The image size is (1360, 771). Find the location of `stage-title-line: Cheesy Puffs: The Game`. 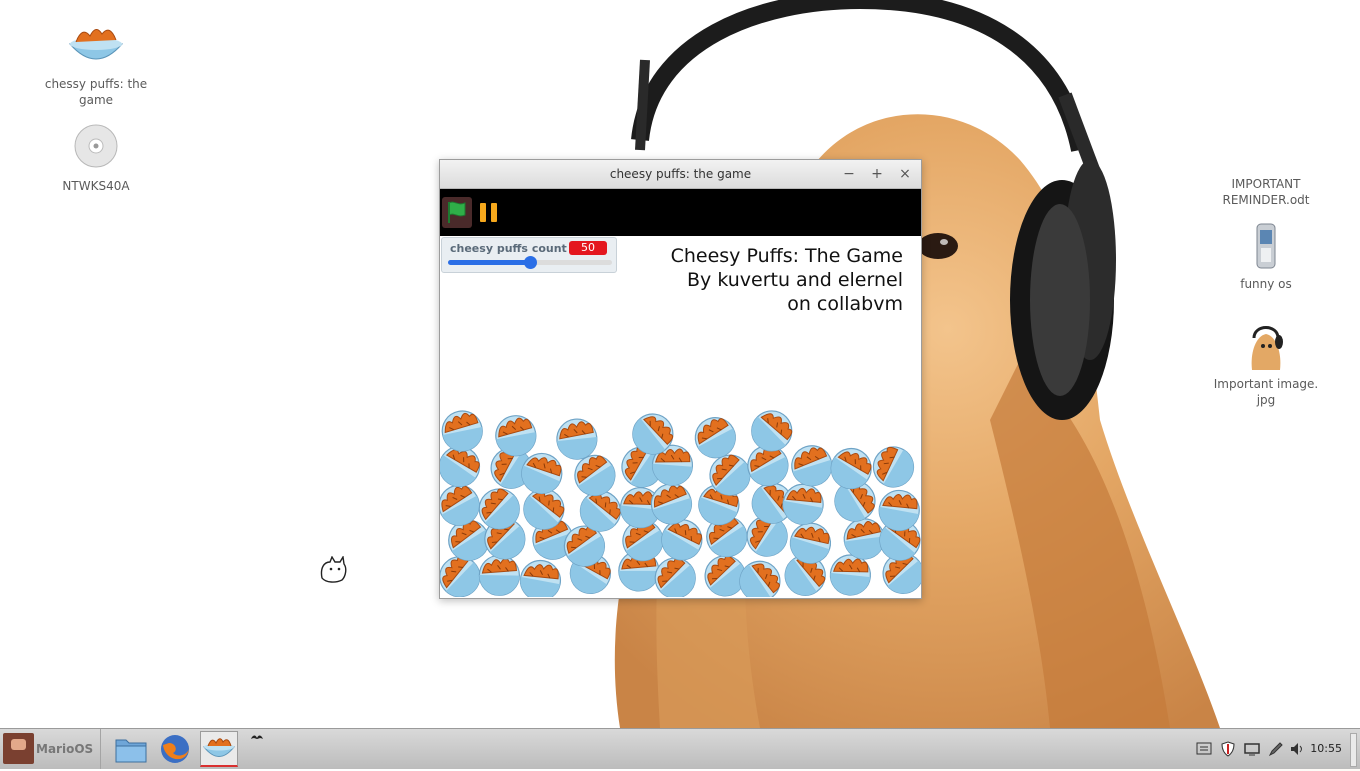

stage-title-line: Cheesy Puffs: The Game is located at coordinates (786, 256).